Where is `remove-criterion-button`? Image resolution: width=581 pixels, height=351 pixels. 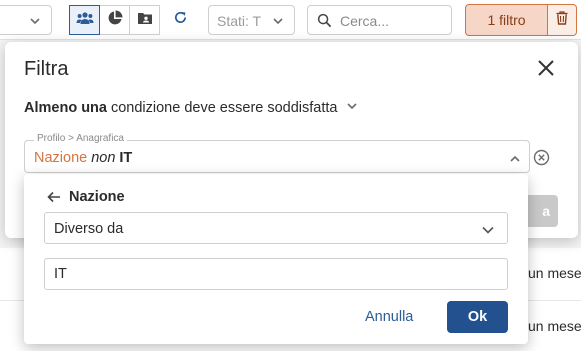
remove-criterion-button is located at coordinates (541, 157).